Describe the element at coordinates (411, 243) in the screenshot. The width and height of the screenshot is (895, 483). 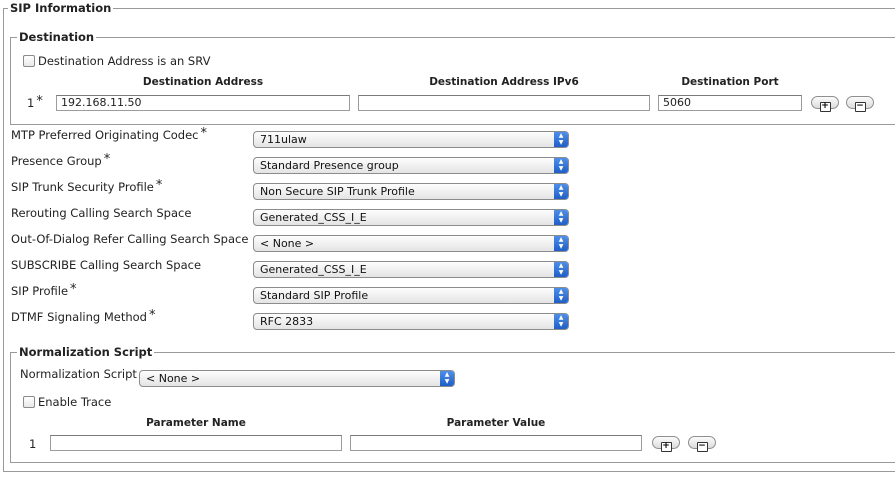
I see `select-out-of-dialog-refer-css: < None > ▲ ▼` at that location.